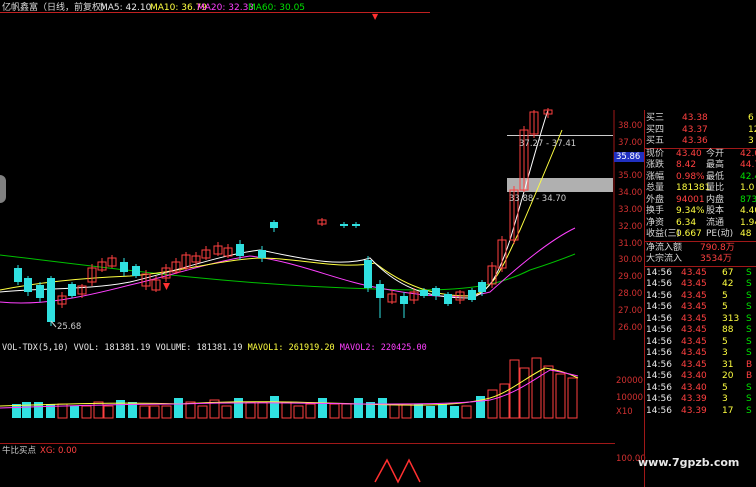 The width and height of the screenshot is (756, 487). What do you see at coordinates (748, 153) in the screenshot?
I see `quote-value: 42.0` at bounding box center [748, 153].